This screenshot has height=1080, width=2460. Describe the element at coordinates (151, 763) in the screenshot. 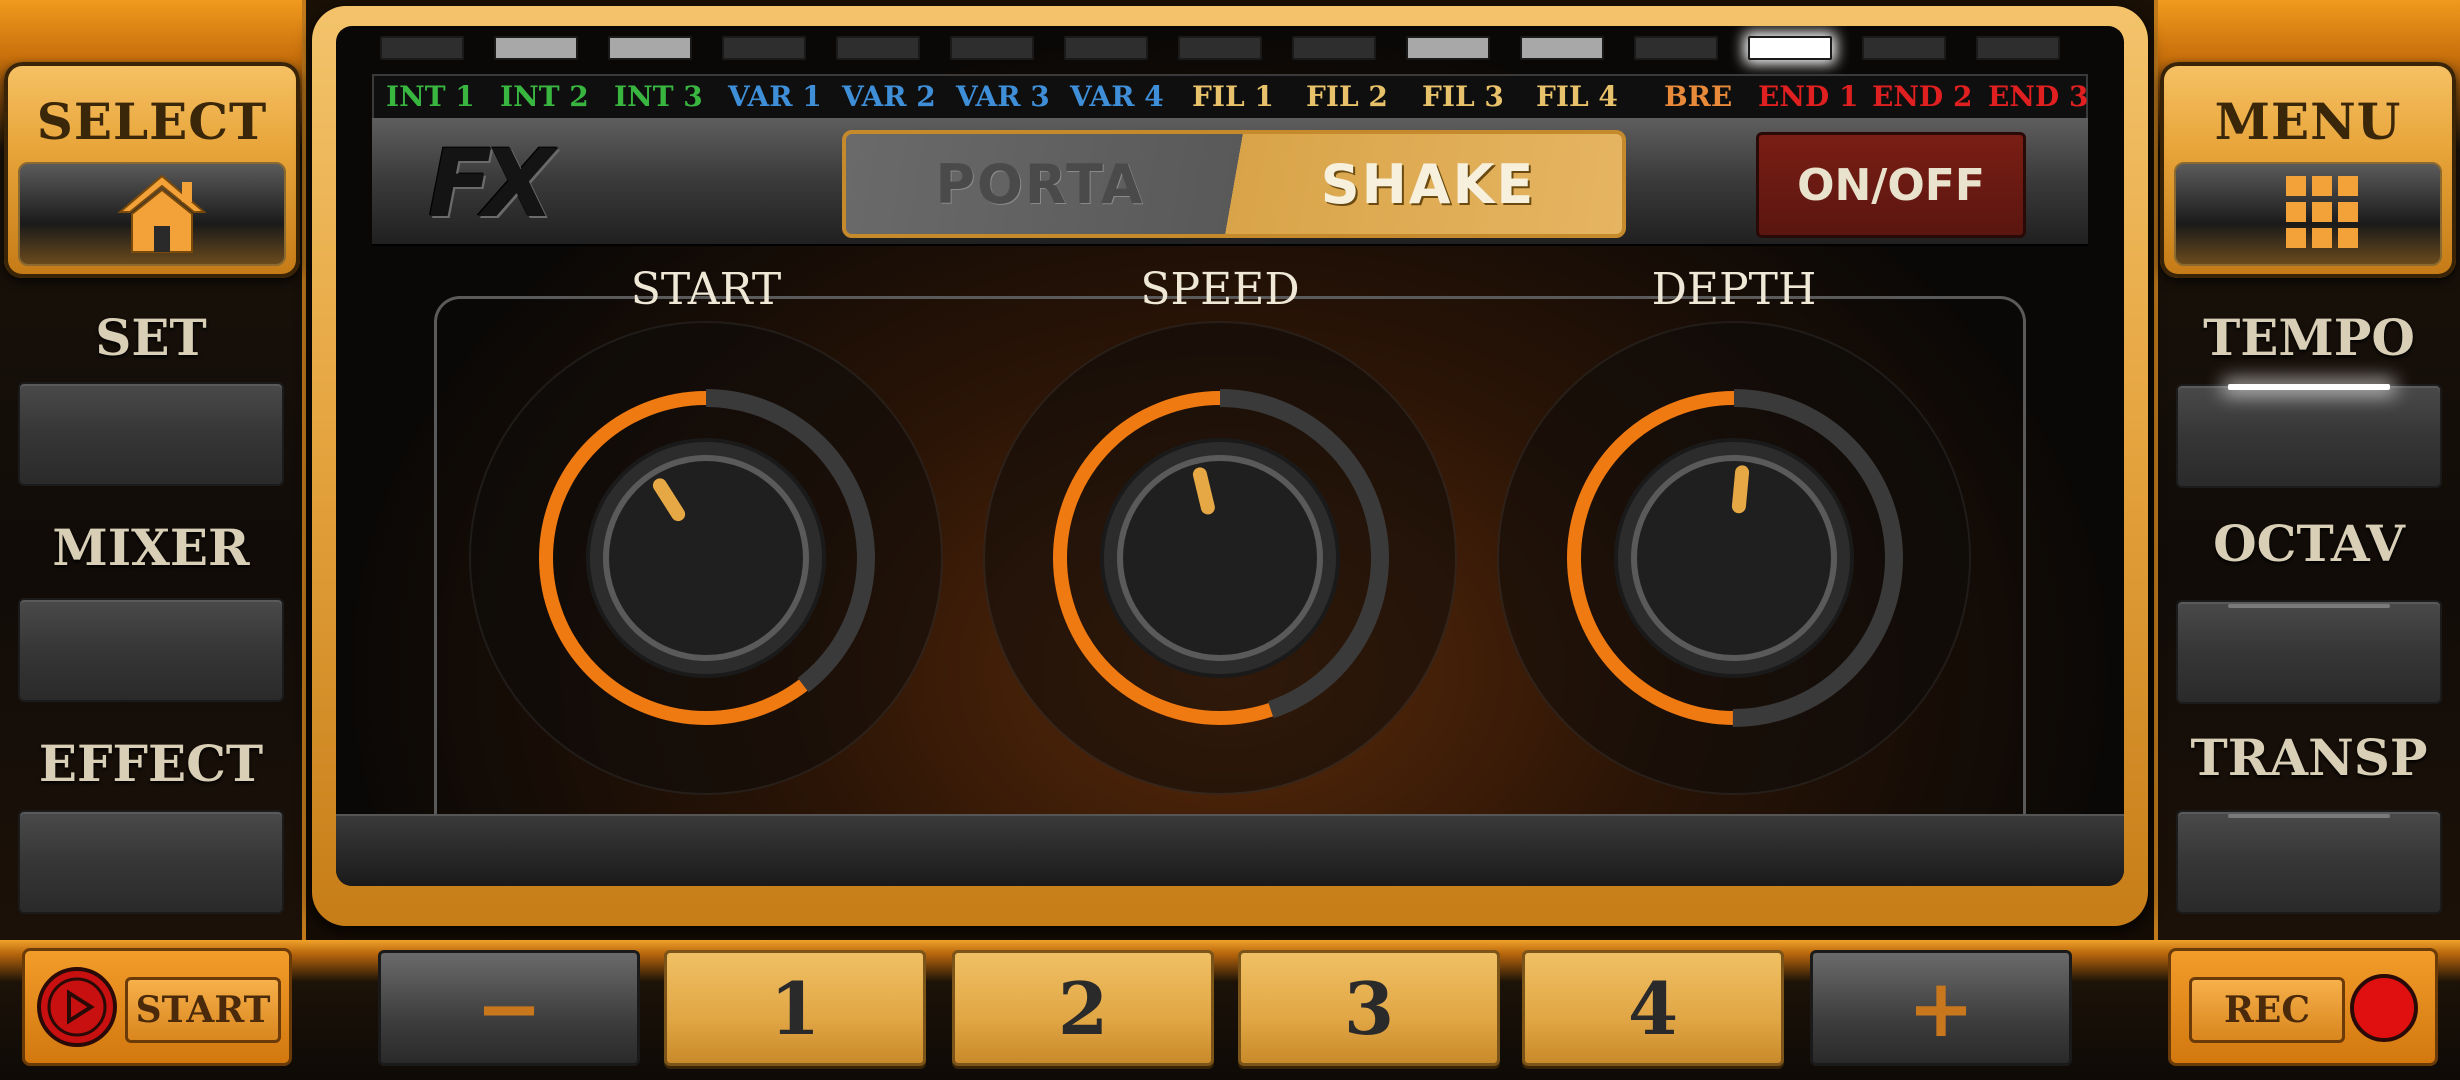

I see `effect-label: EFFECT` at that location.